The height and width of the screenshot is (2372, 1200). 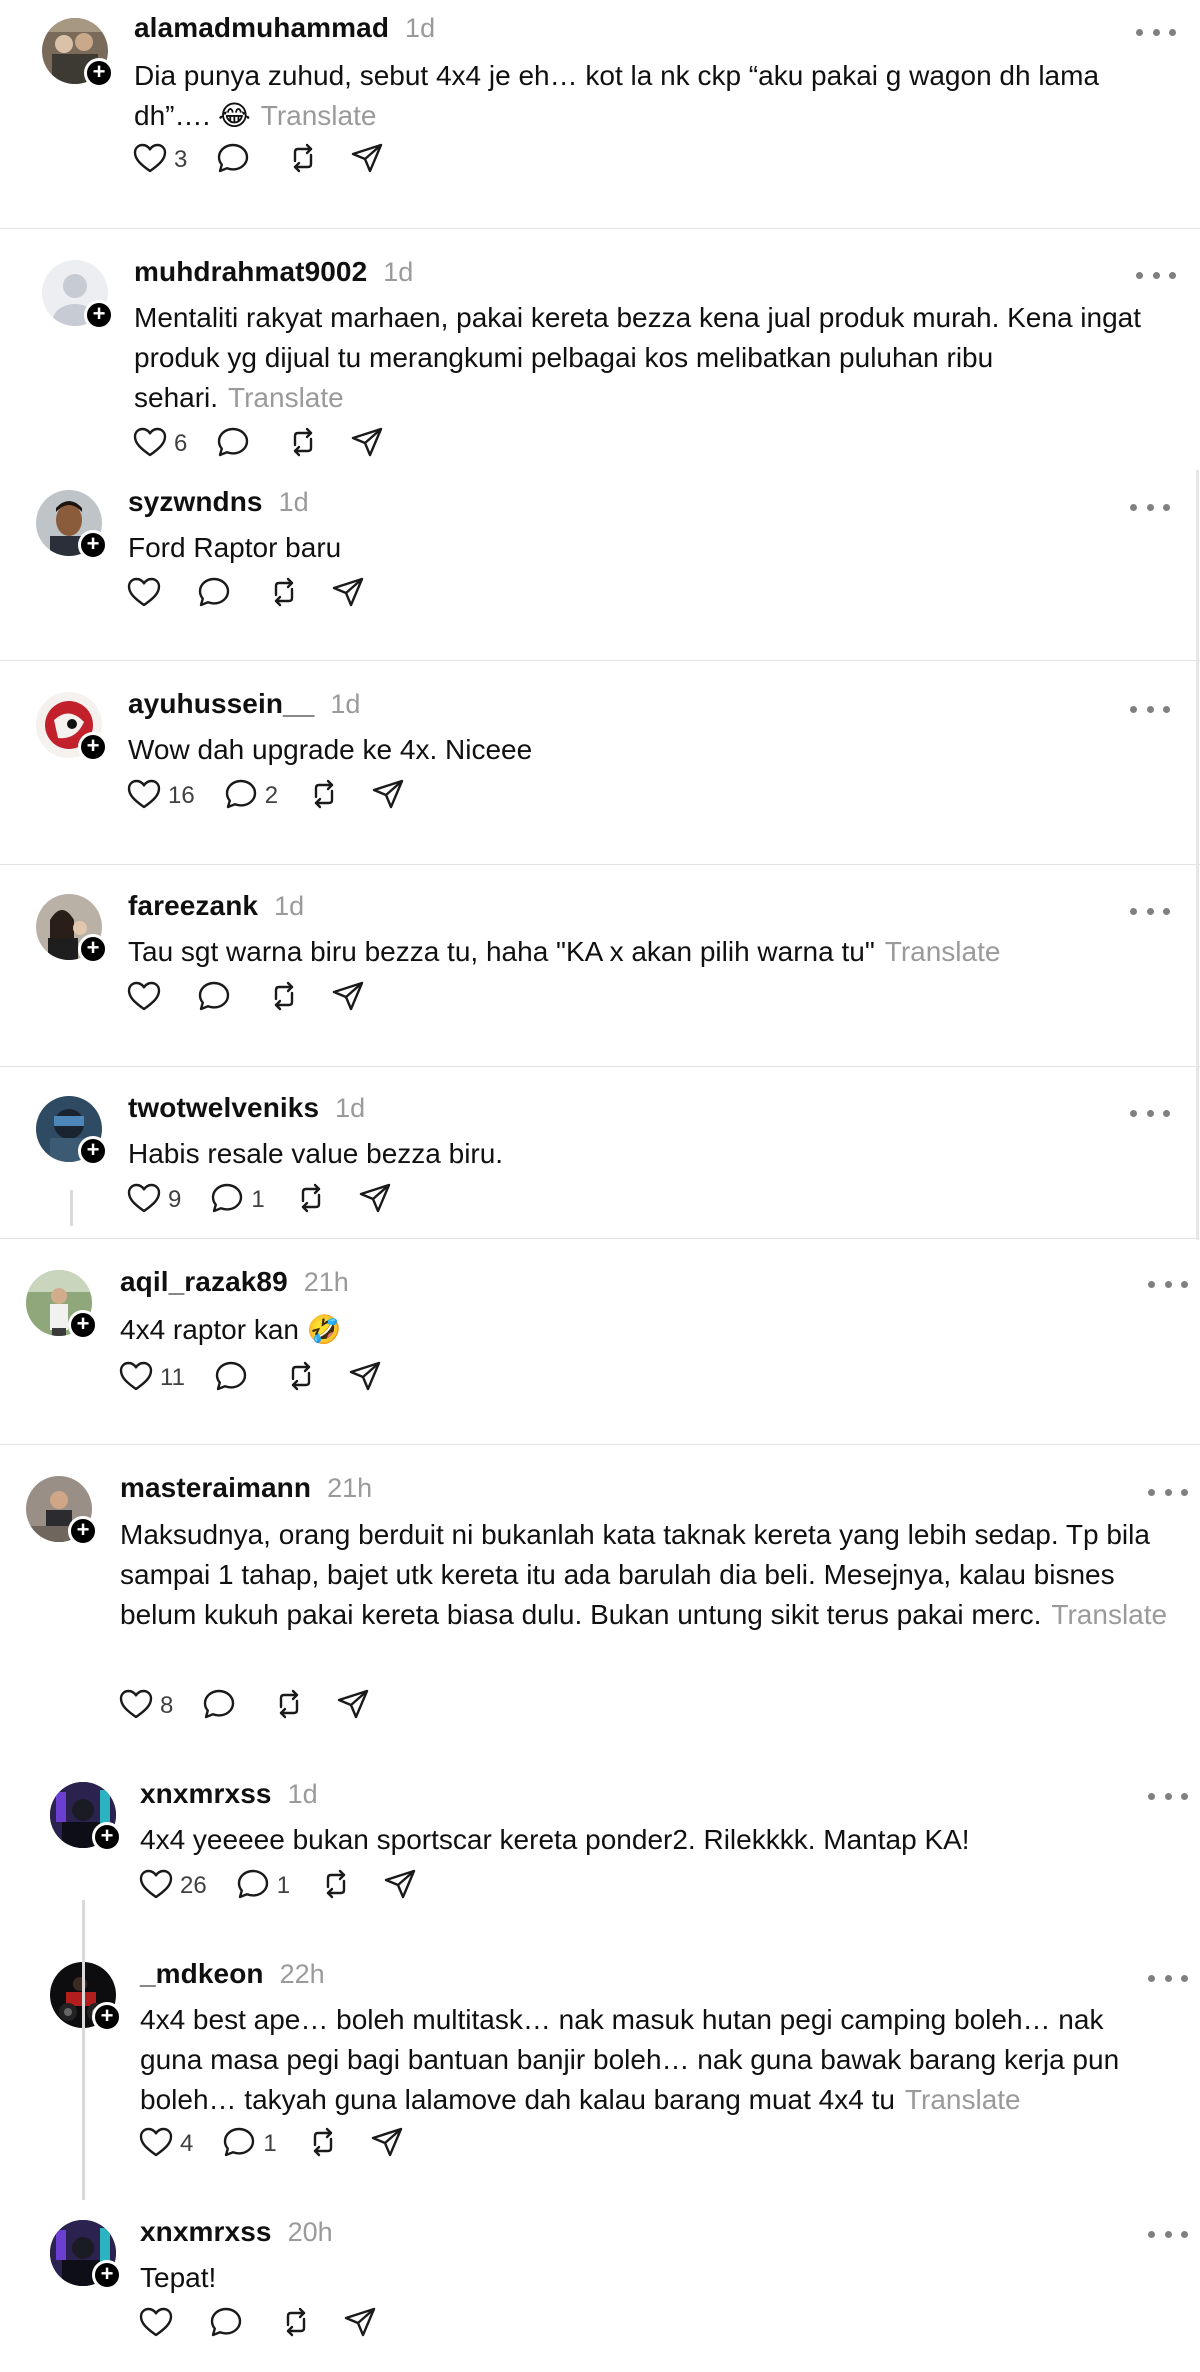 I want to click on like-count: 3, so click(x=181, y=159).